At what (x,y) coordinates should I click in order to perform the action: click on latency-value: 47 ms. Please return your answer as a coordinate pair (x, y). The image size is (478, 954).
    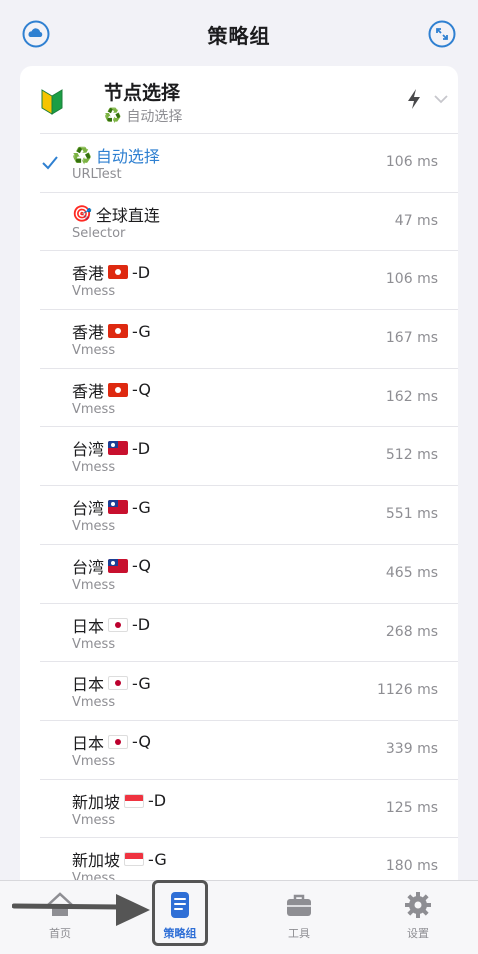
    Looking at the image, I should click on (416, 220).